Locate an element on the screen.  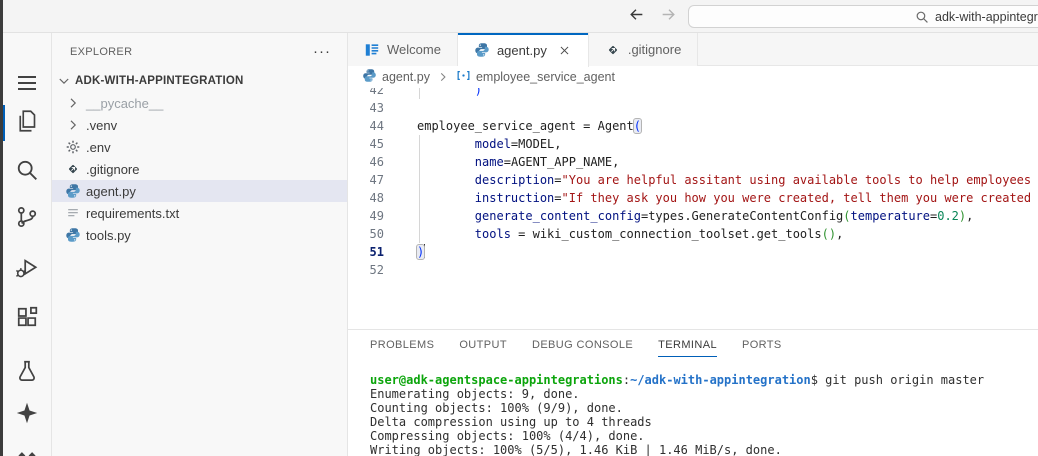
code-line-46: 46 name=AGENT_APP_NAME, is located at coordinates (693, 162).